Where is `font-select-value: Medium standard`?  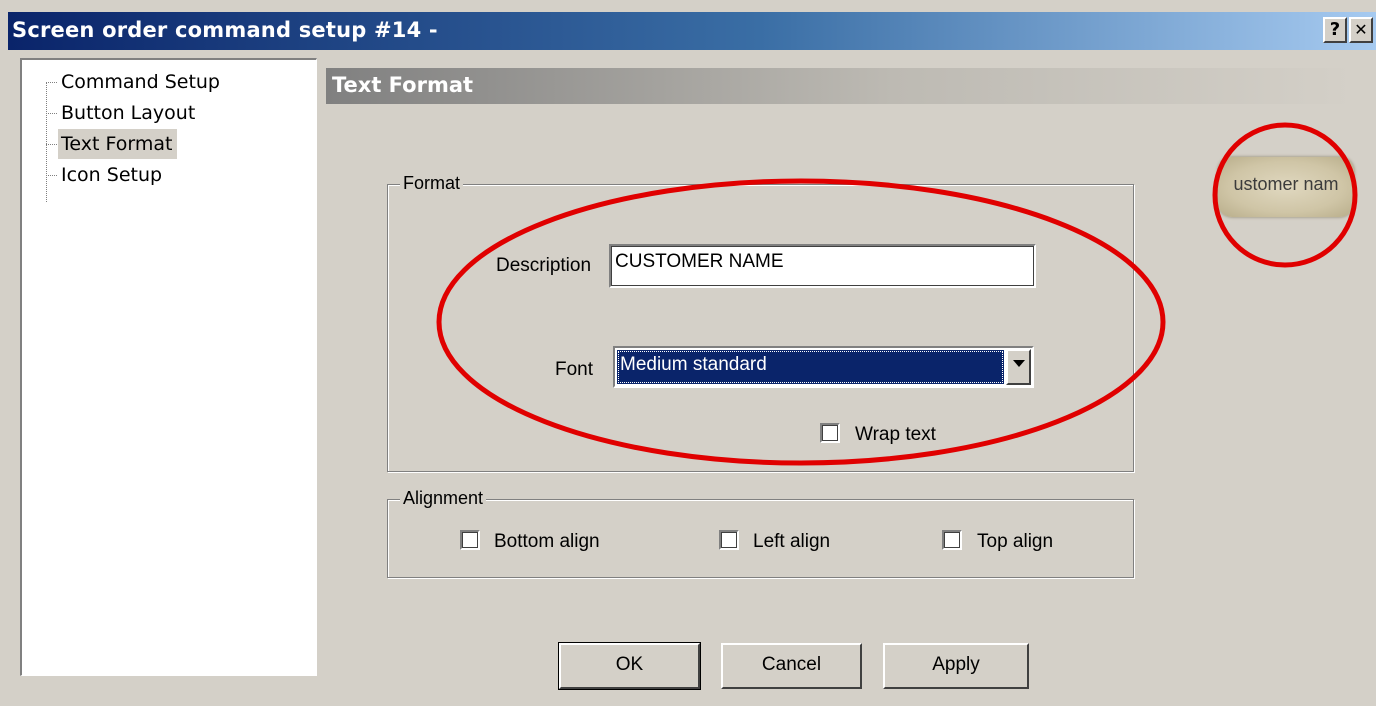 font-select-value: Medium standard is located at coordinates (810, 367).